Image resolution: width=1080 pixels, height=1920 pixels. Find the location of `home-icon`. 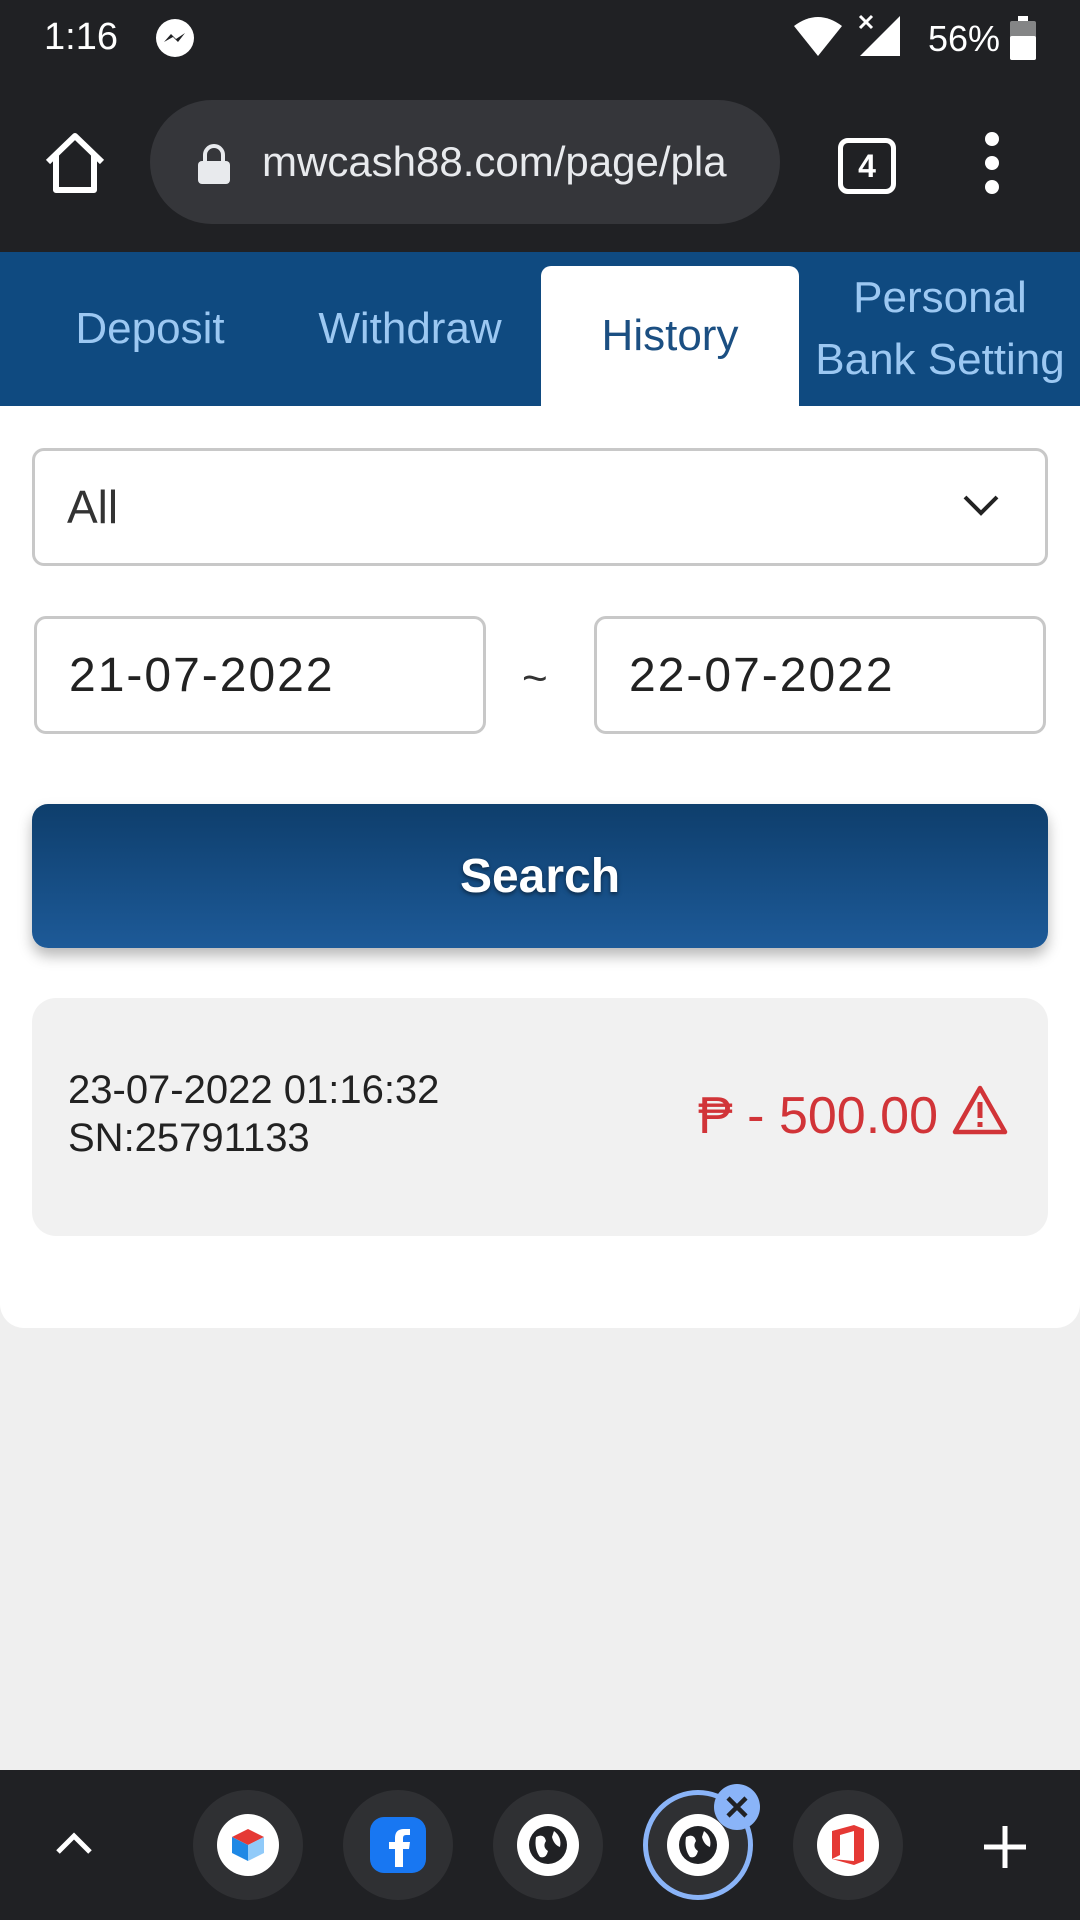

home-icon is located at coordinates (75, 163).